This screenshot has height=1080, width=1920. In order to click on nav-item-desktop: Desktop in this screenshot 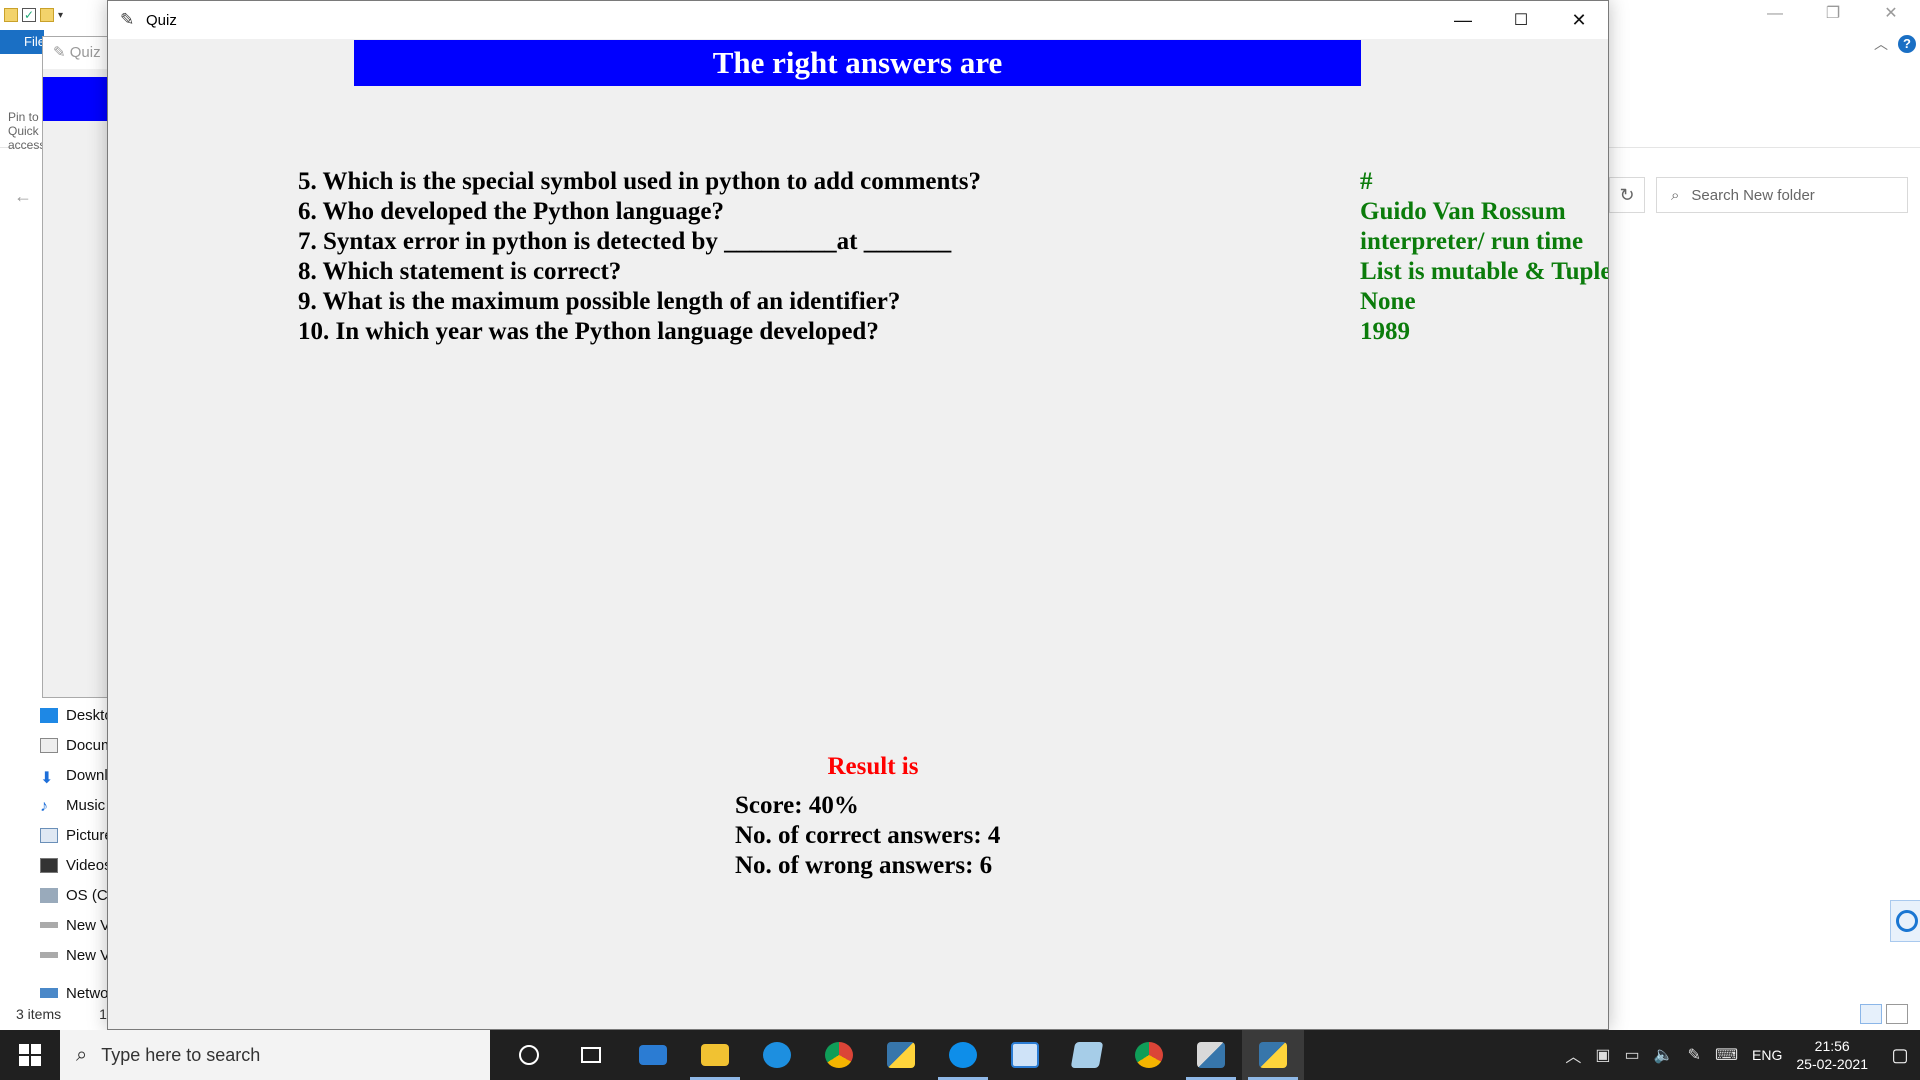, I will do `click(55, 715)`.